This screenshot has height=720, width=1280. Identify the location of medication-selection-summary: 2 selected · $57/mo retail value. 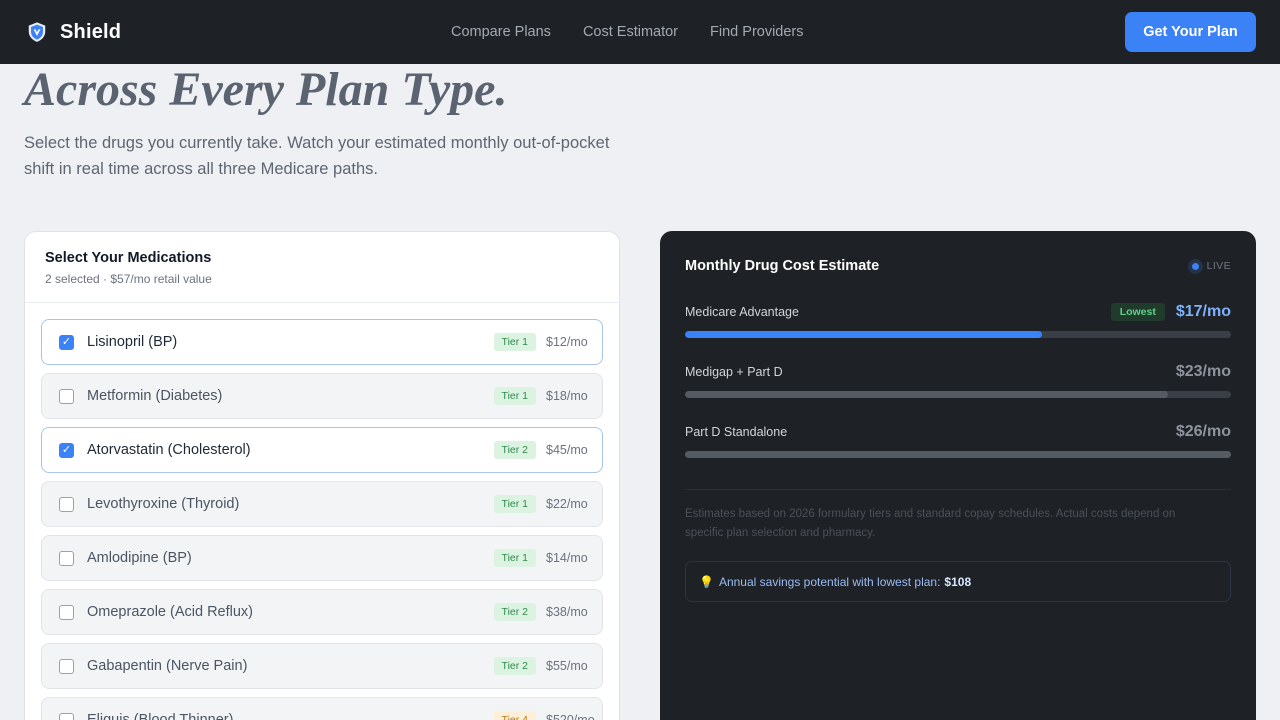
(128, 279).